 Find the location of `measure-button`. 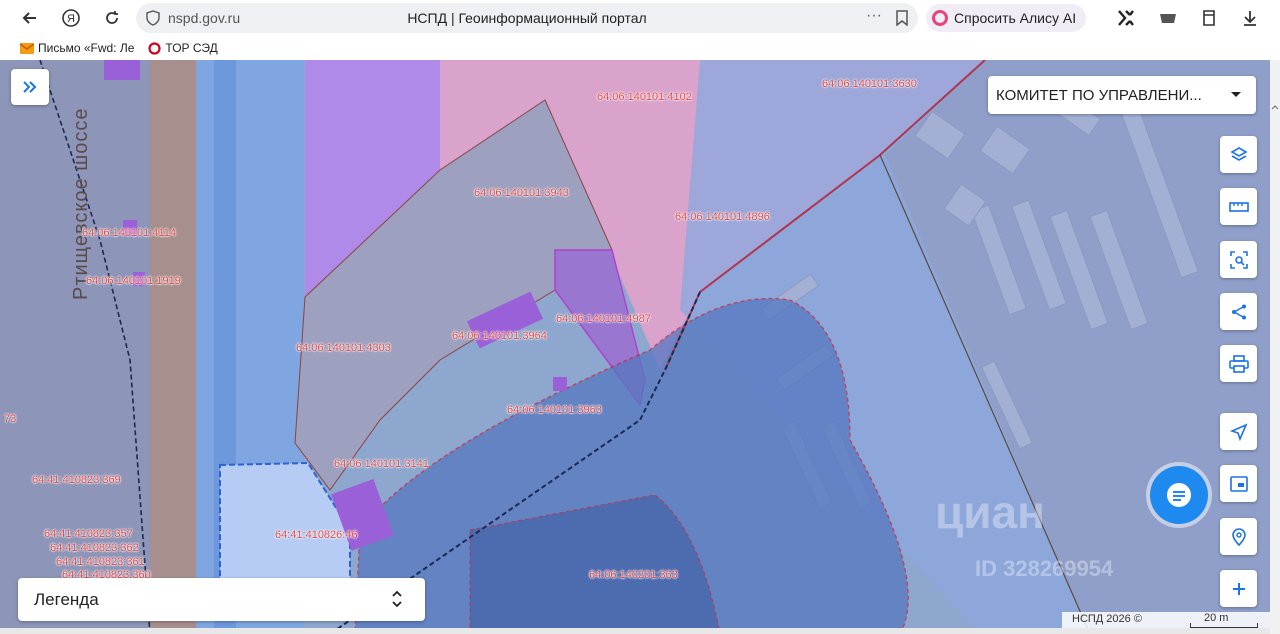

measure-button is located at coordinates (1238, 206).